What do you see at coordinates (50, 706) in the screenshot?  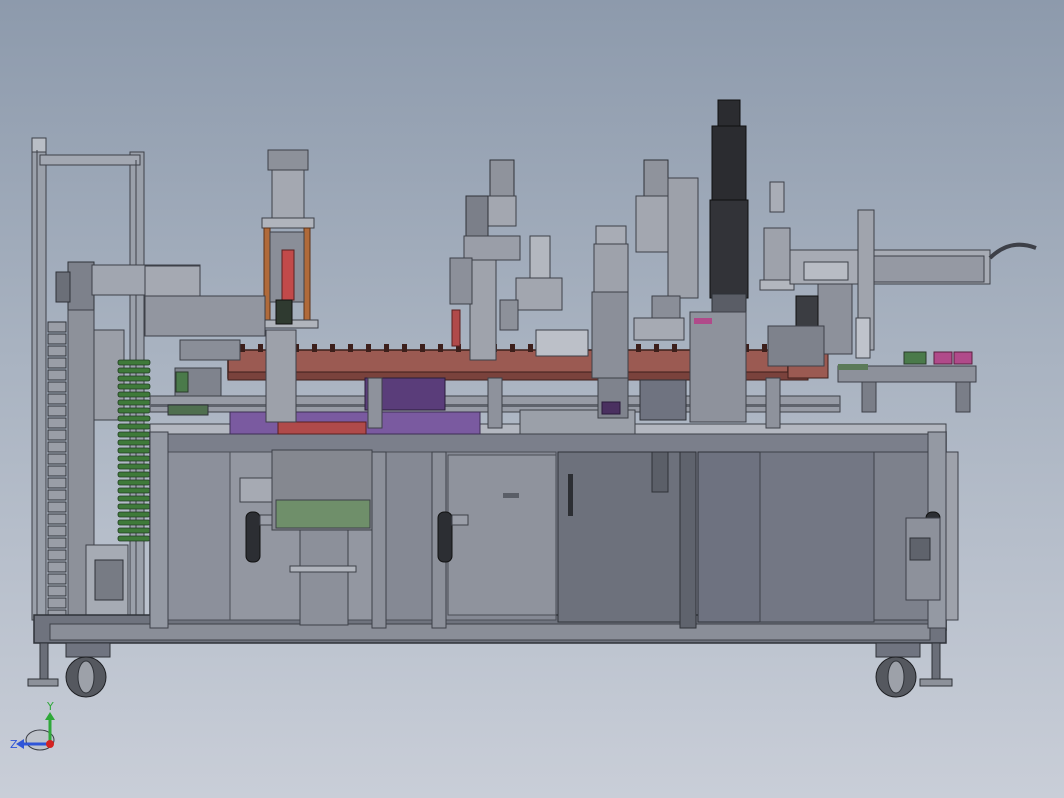 I see `y-axis-label: Y` at bounding box center [50, 706].